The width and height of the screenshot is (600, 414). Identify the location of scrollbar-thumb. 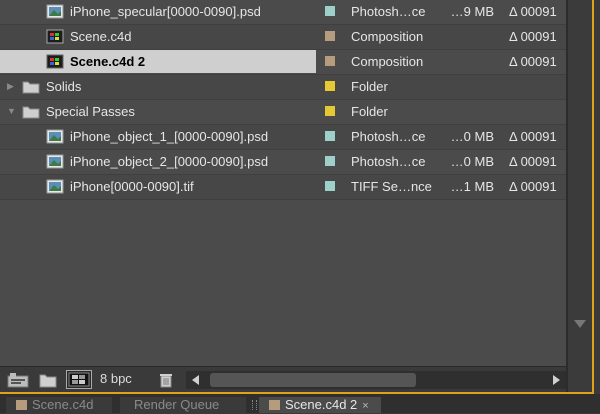
(313, 380).